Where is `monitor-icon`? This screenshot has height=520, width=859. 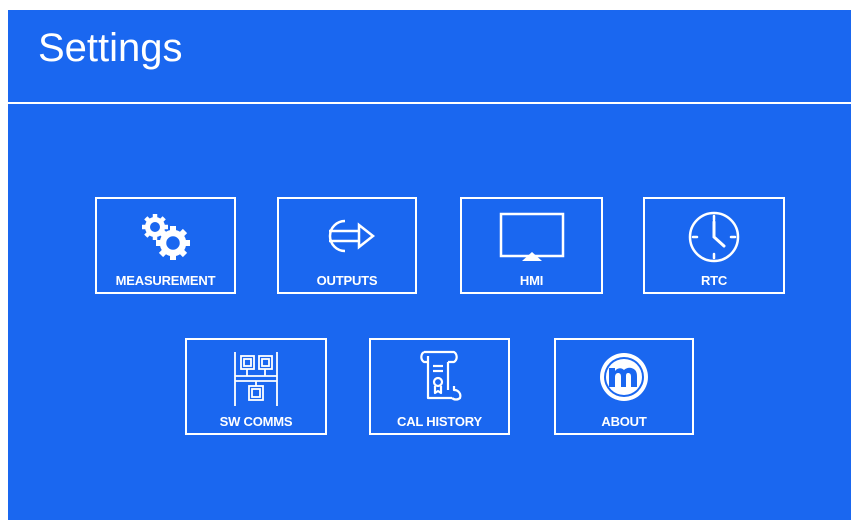 monitor-icon is located at coordinates (531, 236).